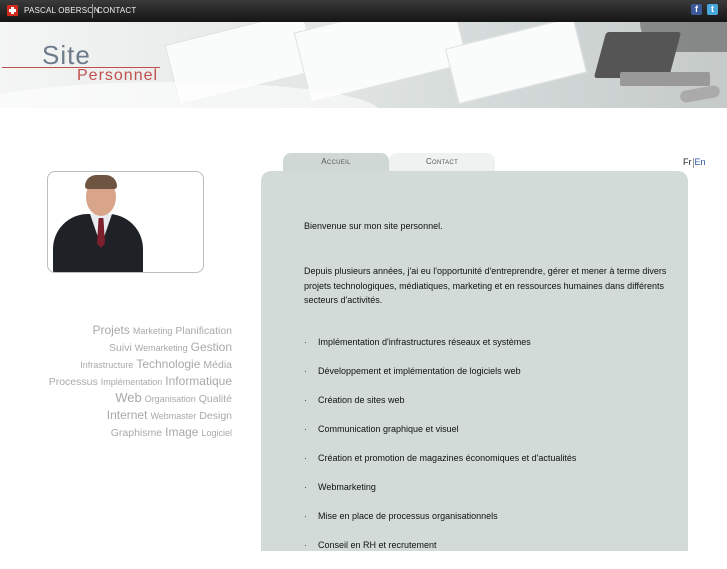 Image resolution: width=727 pixels, height=569 pixels. I want to click on tag-cloud-item: Projets, so click(111, 330).